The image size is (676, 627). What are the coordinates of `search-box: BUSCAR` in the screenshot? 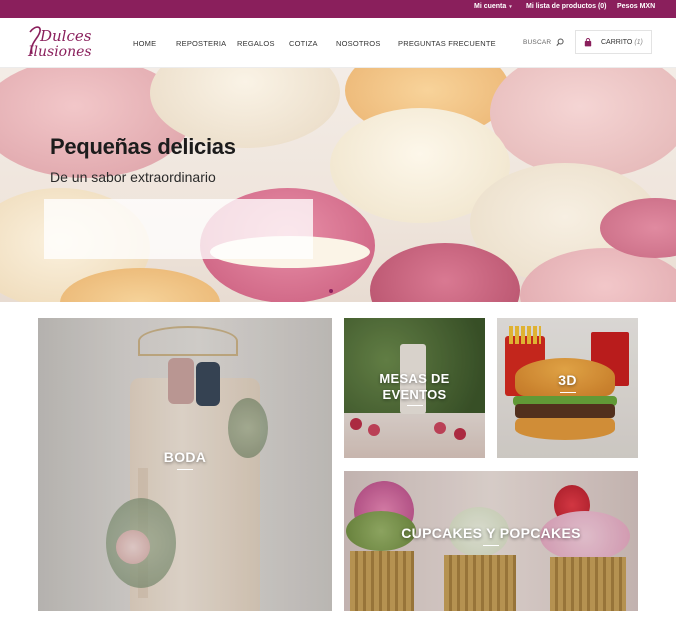 It's located at (542, 43).